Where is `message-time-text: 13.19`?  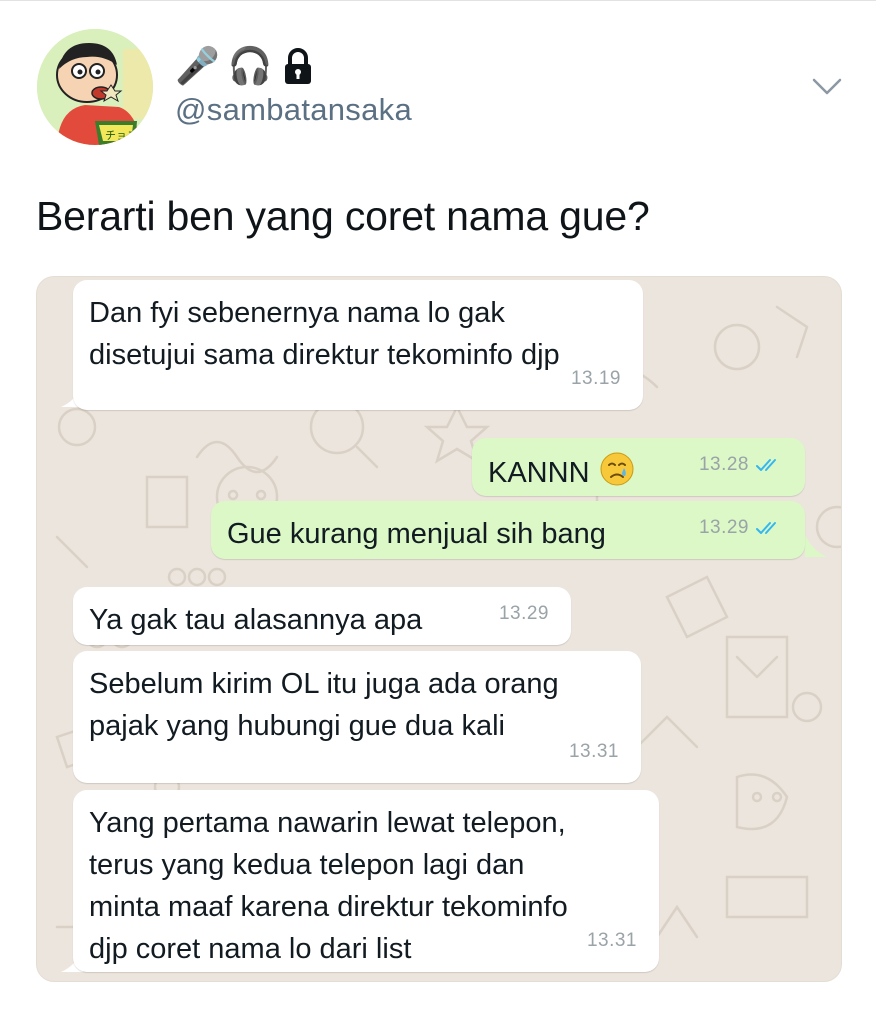
message-time-text: 13.19 is located at coordinates (595, 378).